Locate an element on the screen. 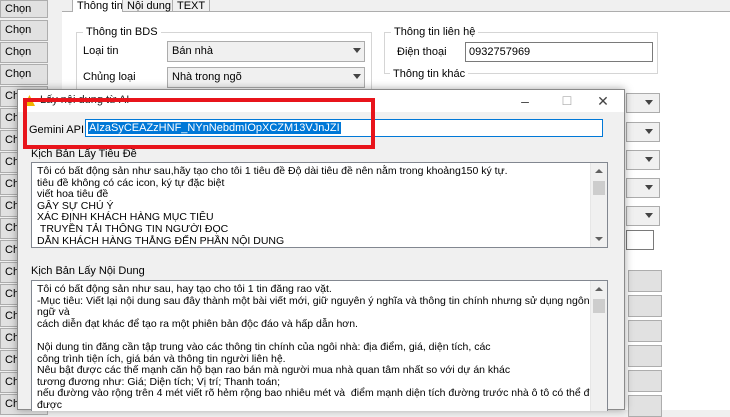  loai-tin-select: Bán nhà is located at coordinates (266, 51).